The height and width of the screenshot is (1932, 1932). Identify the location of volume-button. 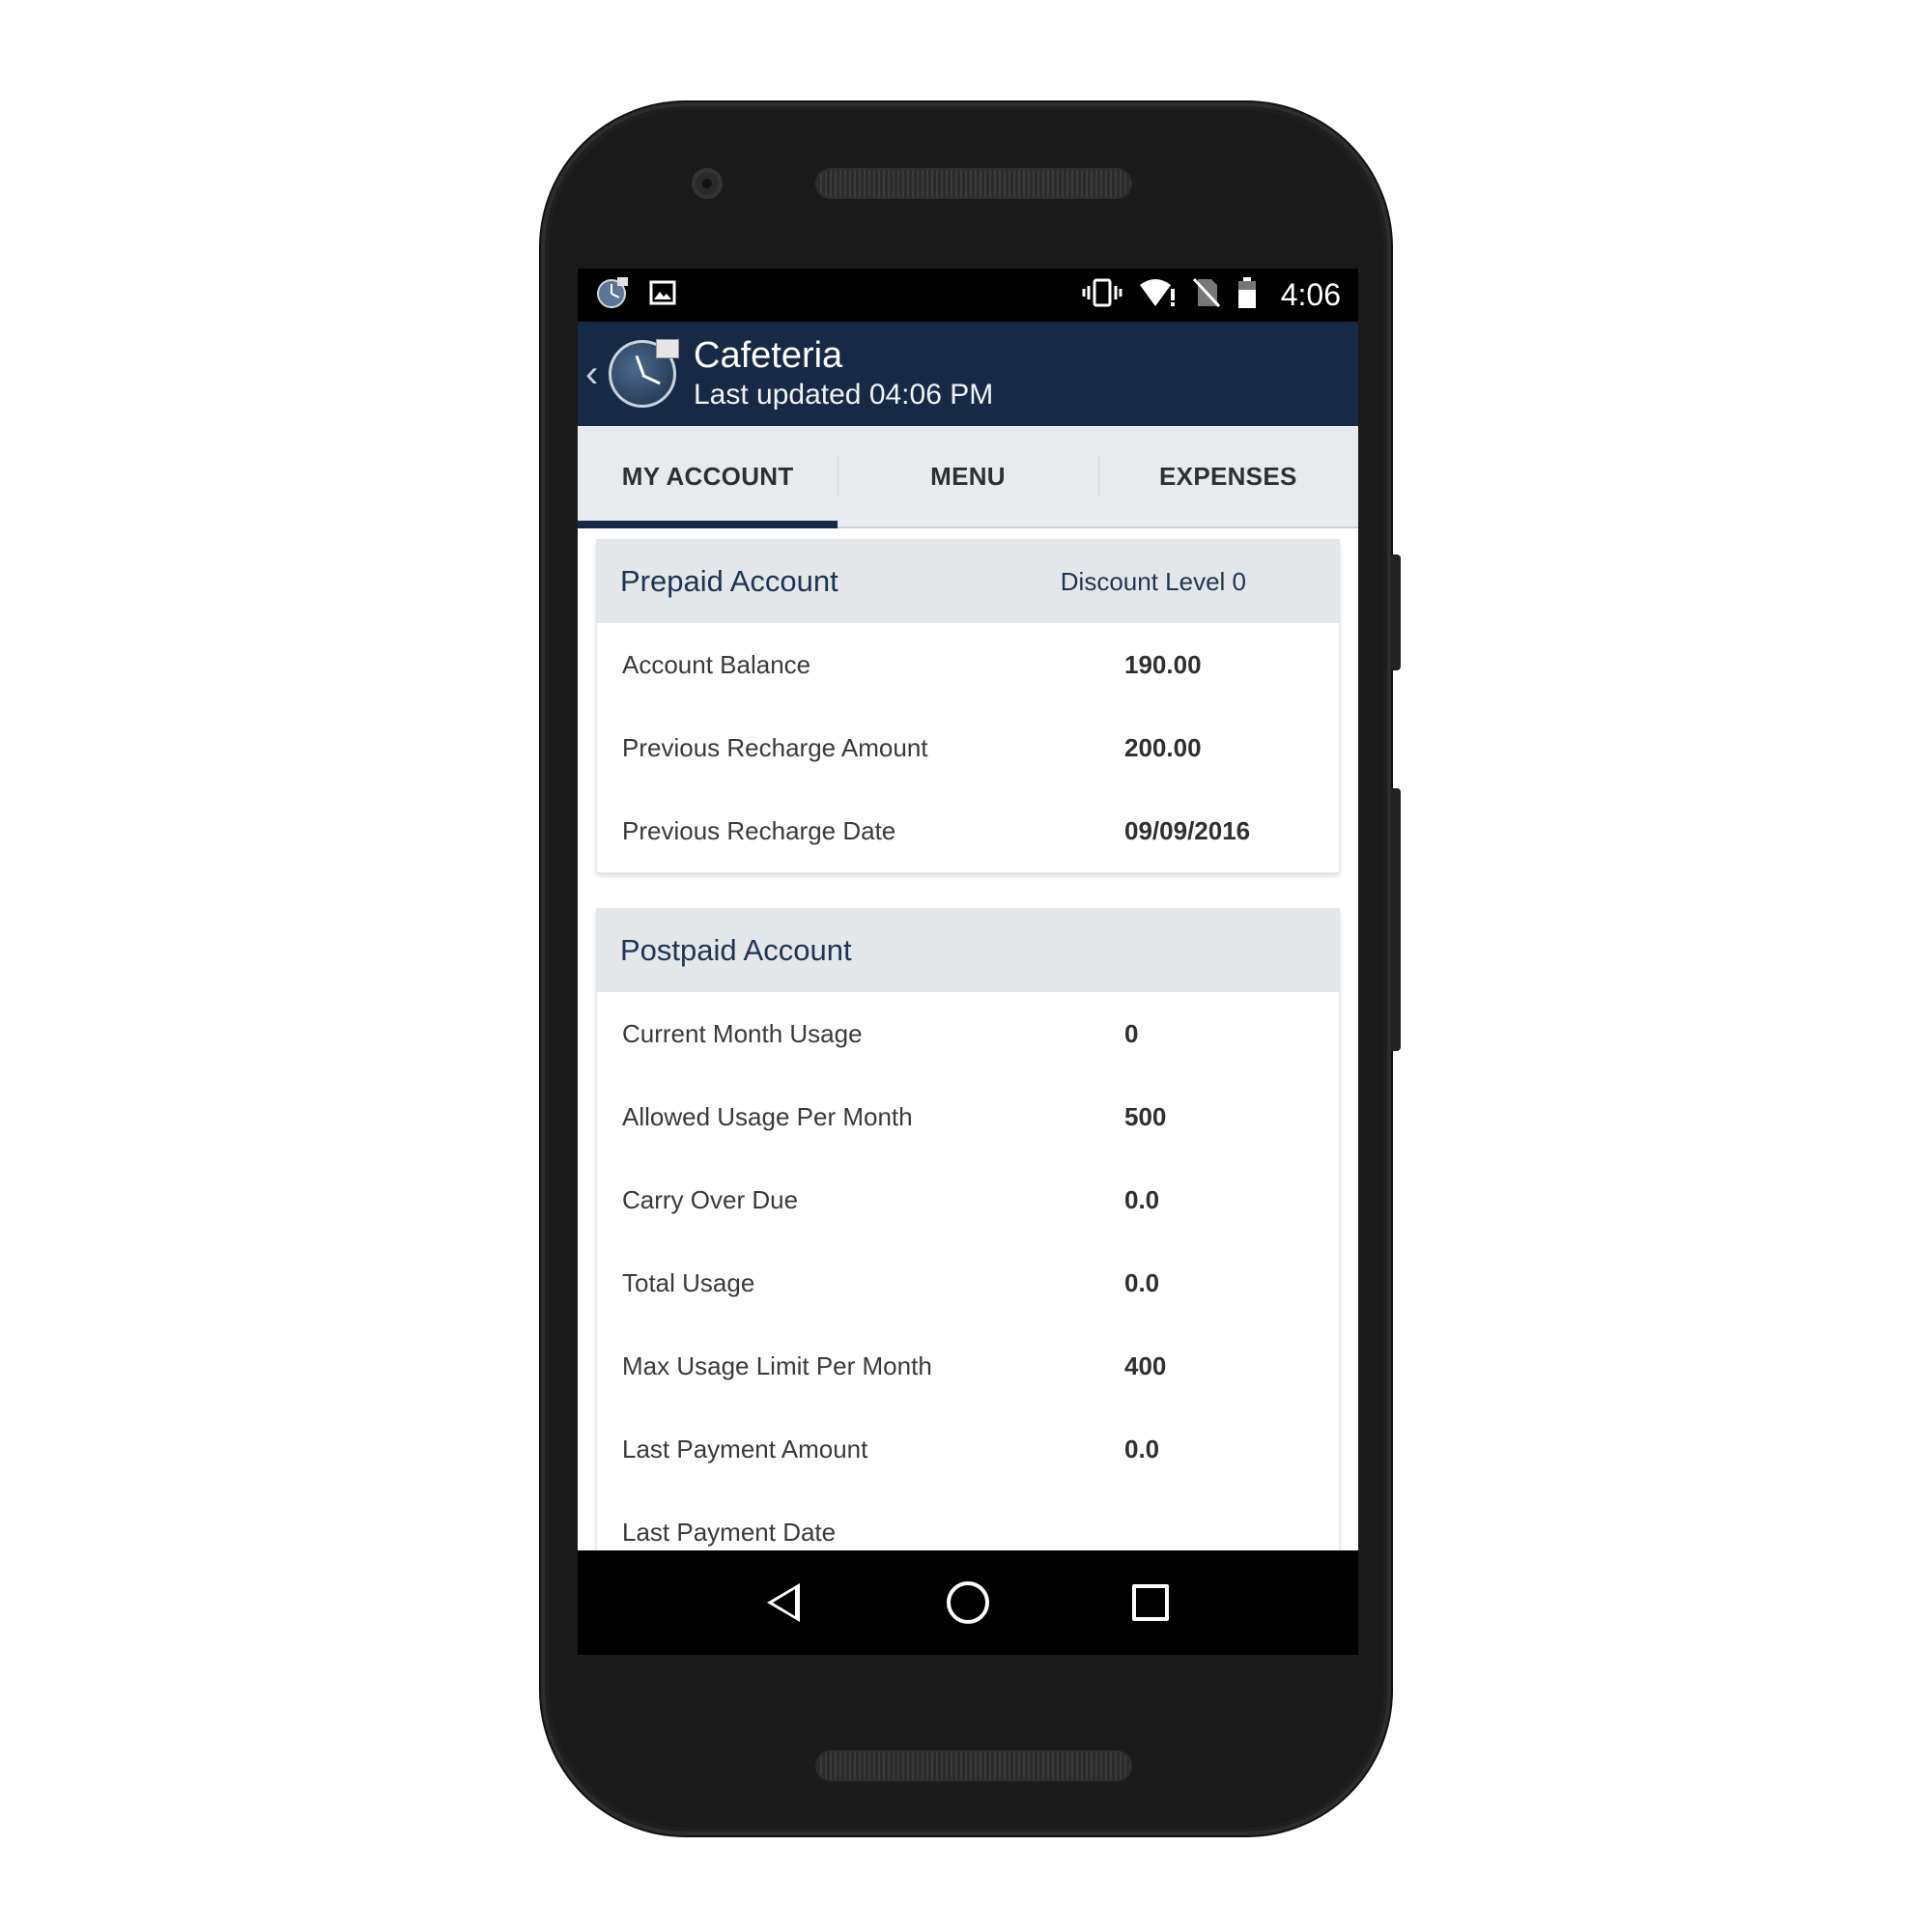
(1396, 919).